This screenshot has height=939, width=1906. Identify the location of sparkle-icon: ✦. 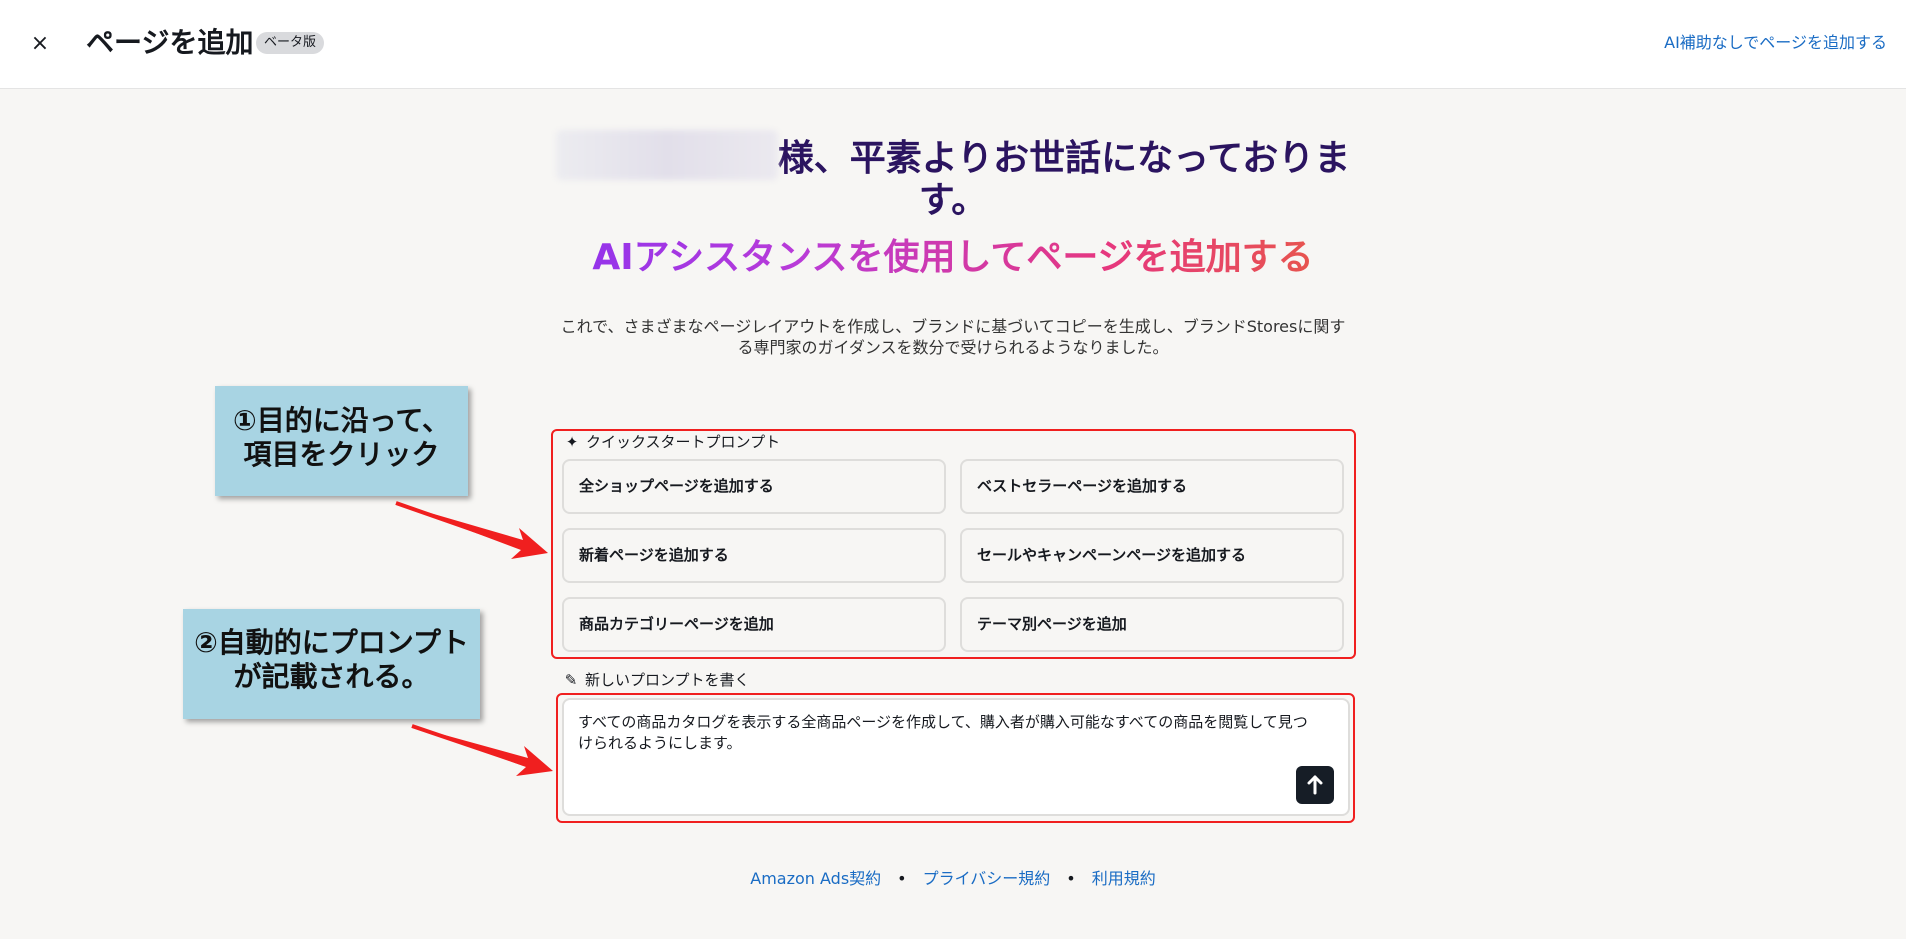
(572, 442).